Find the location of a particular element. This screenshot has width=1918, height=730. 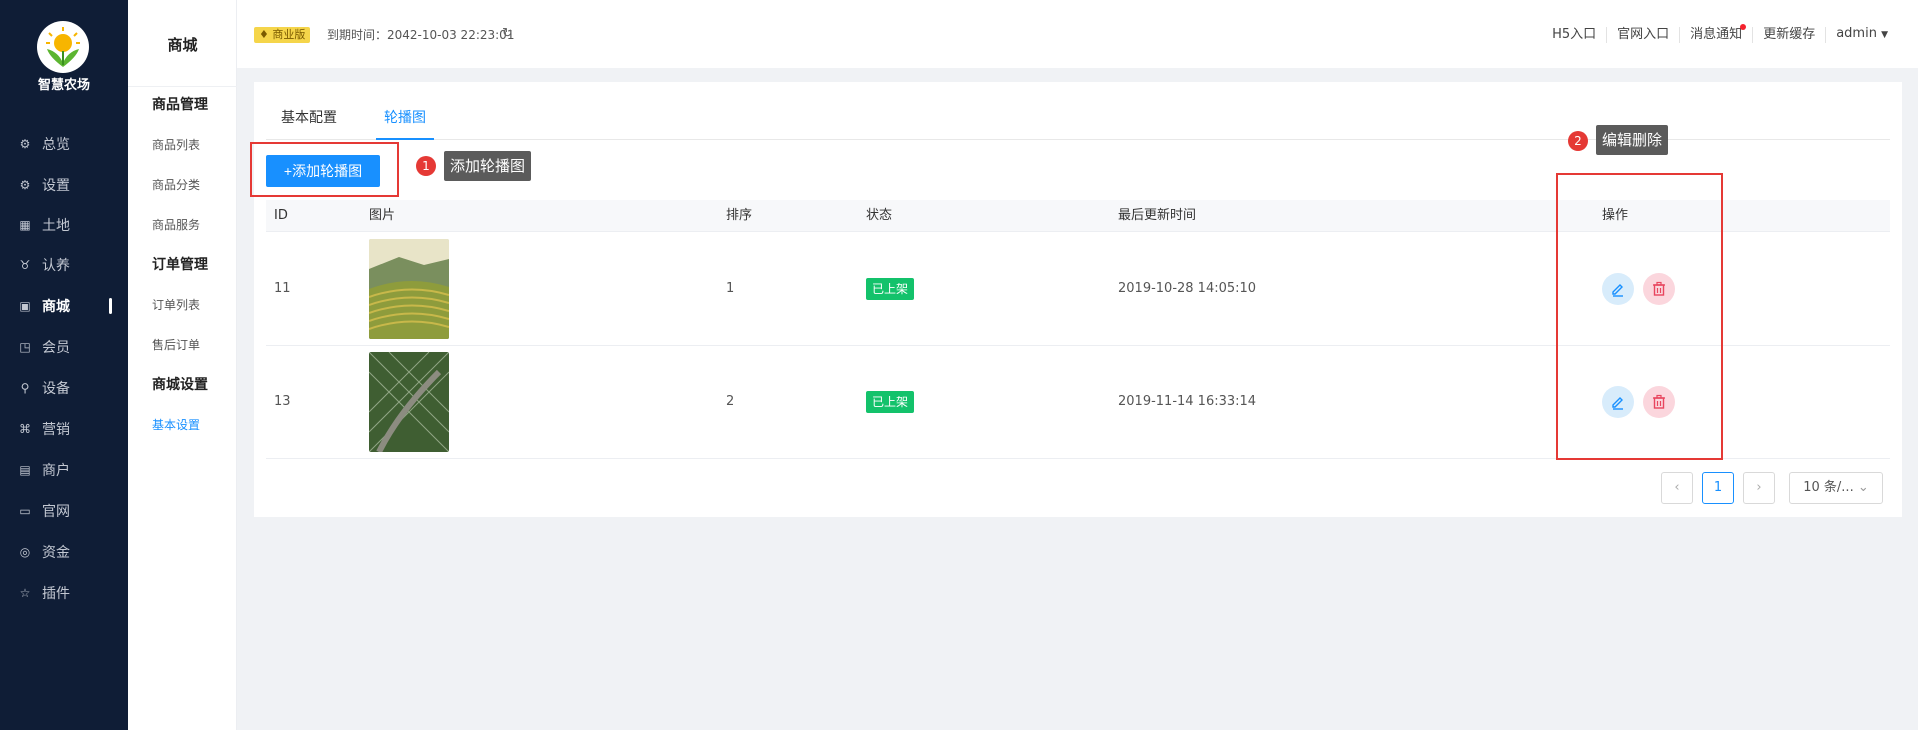

sidebar-item-label: 会员 is located at coordinates (56, 348).